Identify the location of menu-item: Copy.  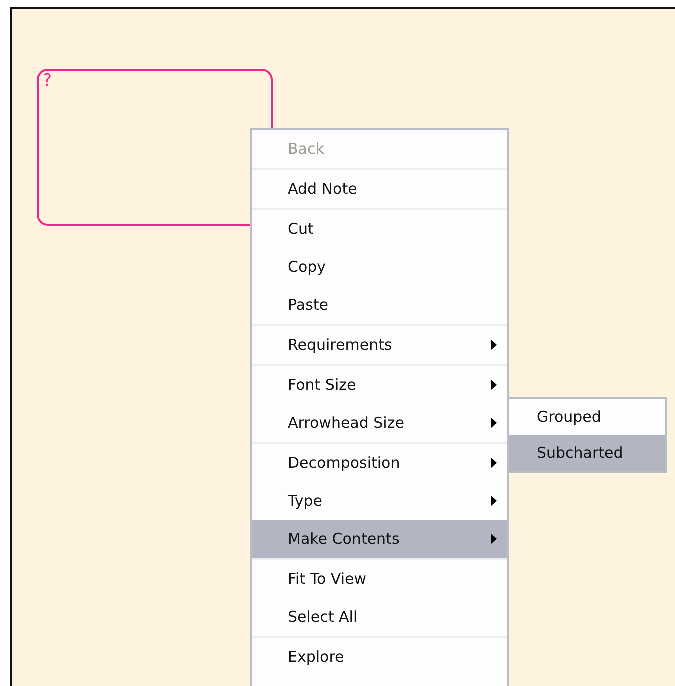
(379, 267).